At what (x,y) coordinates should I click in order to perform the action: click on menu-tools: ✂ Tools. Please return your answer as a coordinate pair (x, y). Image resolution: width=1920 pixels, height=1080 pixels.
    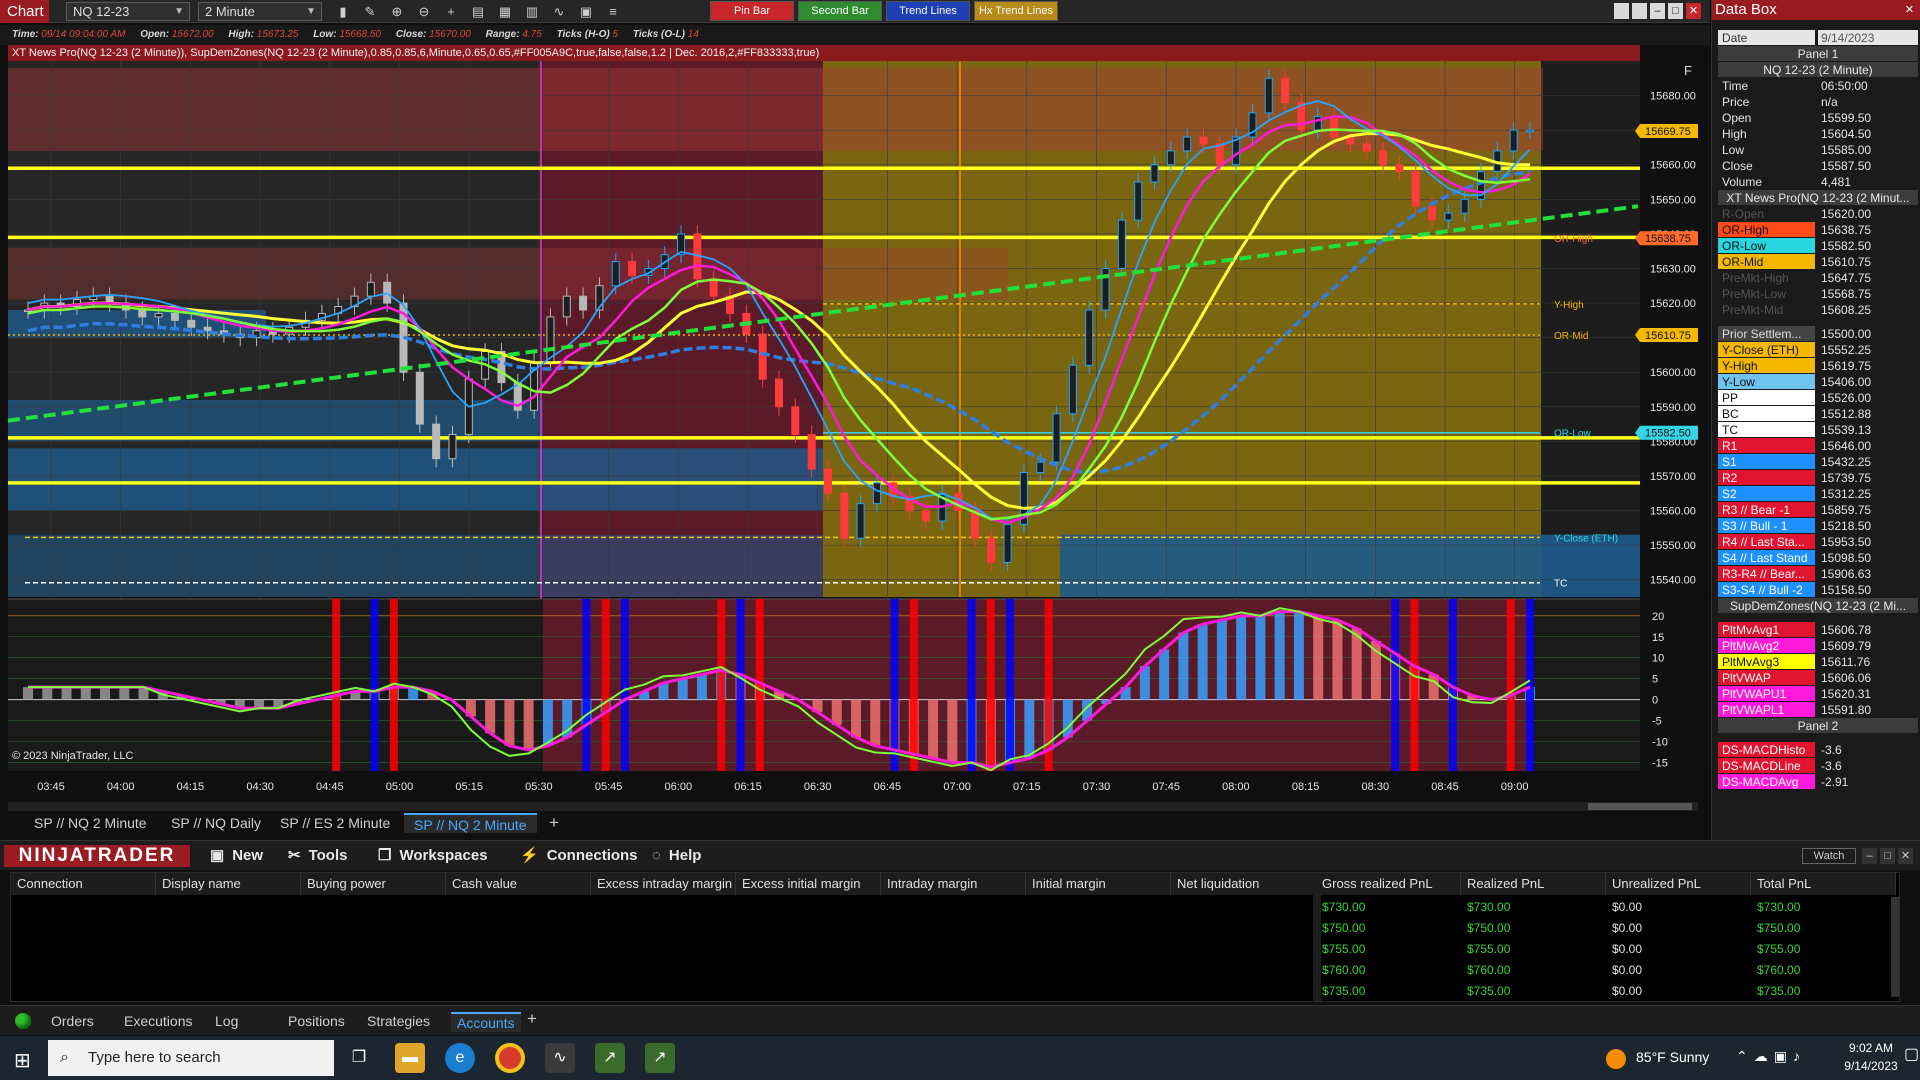
    Looking at the image, I should click on (317, 856).